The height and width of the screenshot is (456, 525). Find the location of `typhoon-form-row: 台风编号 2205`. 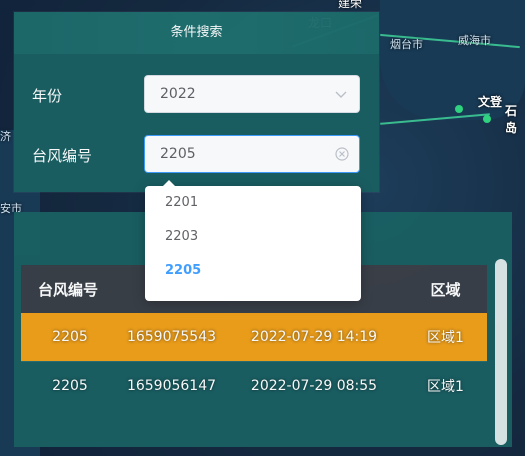

typhoon-form-row: 台风编号 2205 is located at coordinates (196, 155).